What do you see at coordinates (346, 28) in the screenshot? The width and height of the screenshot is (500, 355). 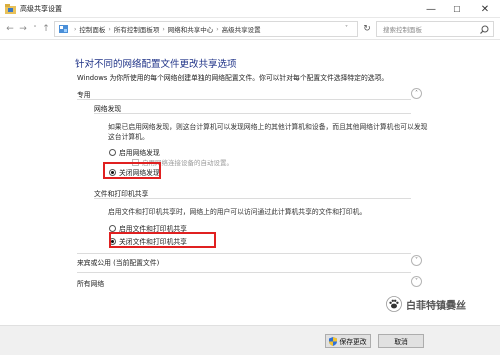 I see `address-dropdown-icon: ˅` at bounding box center [346, 28].